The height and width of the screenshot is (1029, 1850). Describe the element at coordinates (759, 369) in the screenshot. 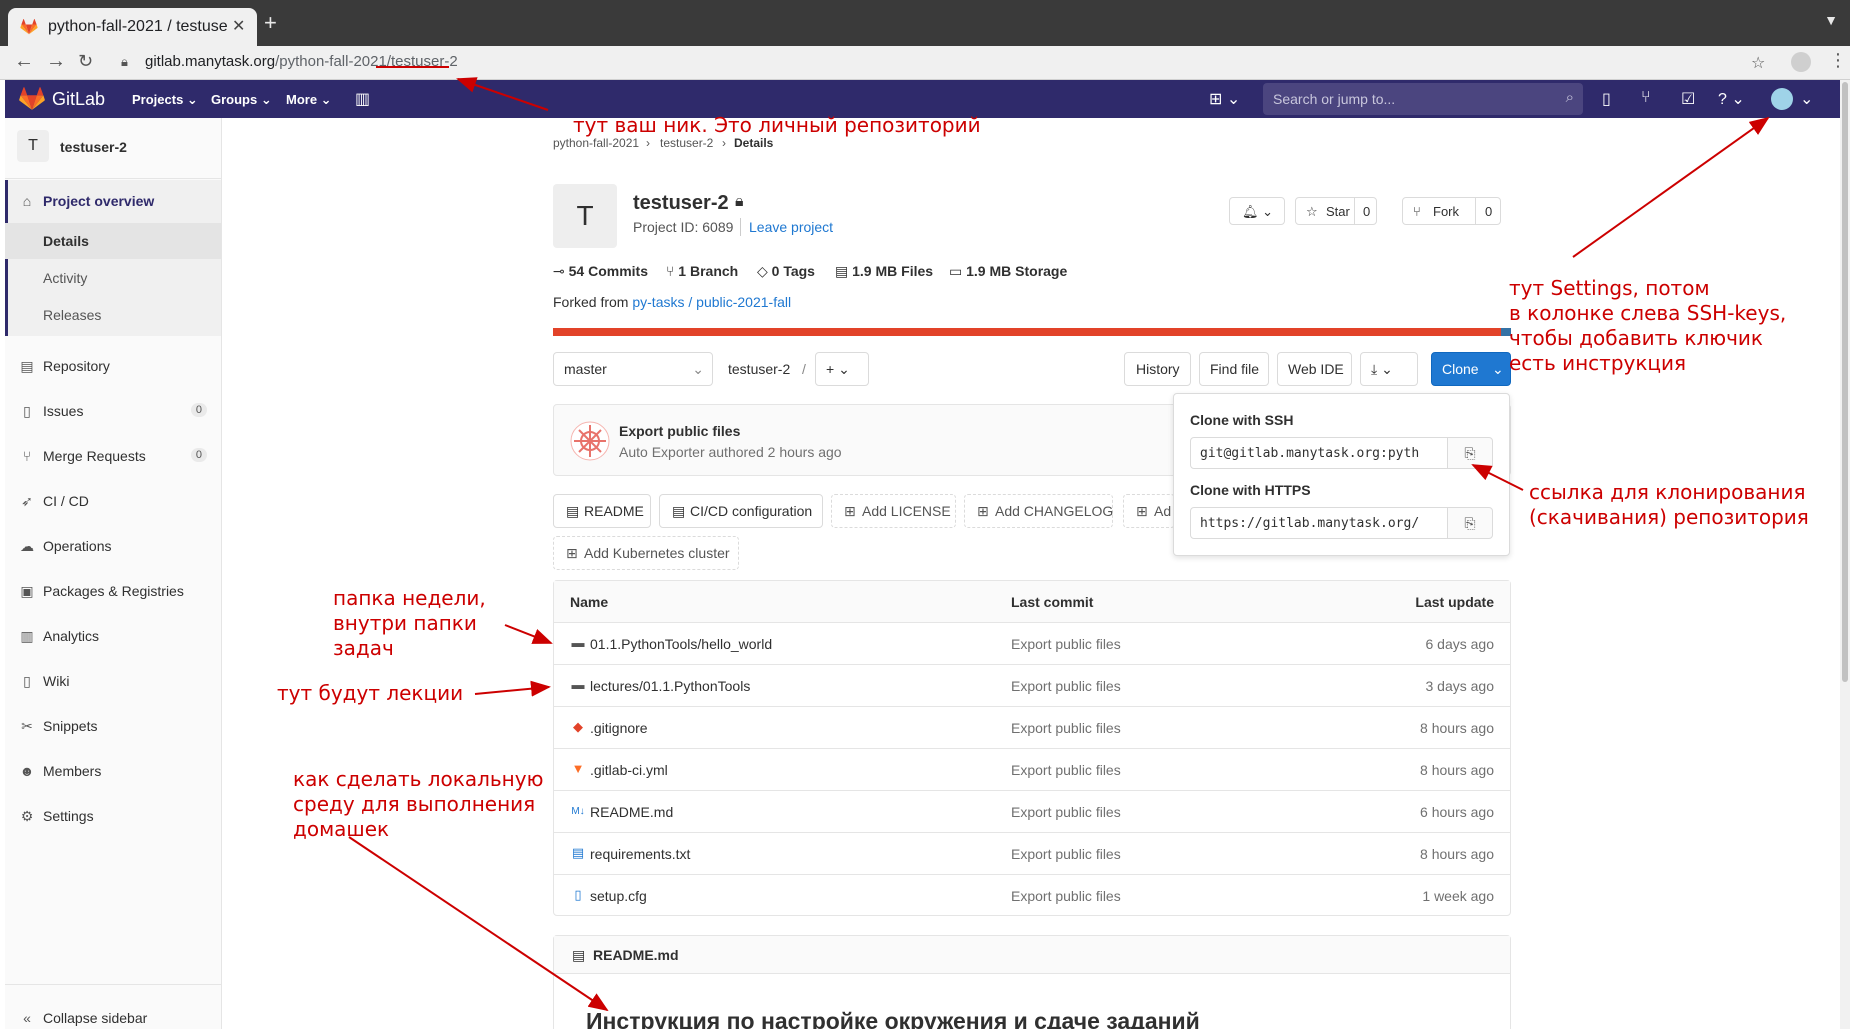

I see `path-breadcrumb: testuser-2` at that location.